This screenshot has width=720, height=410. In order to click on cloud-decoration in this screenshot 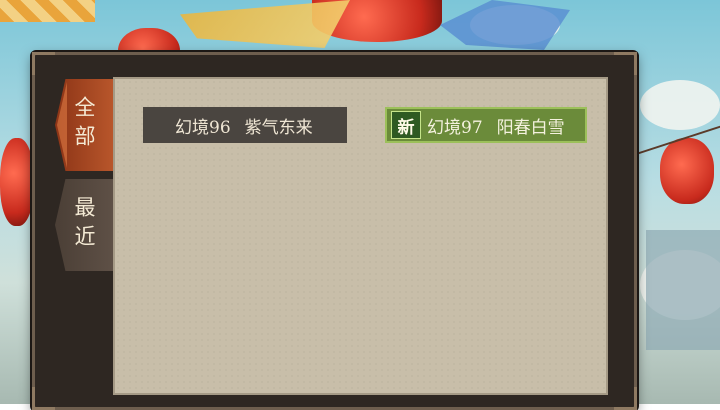, I will do `click(680, 105)`.